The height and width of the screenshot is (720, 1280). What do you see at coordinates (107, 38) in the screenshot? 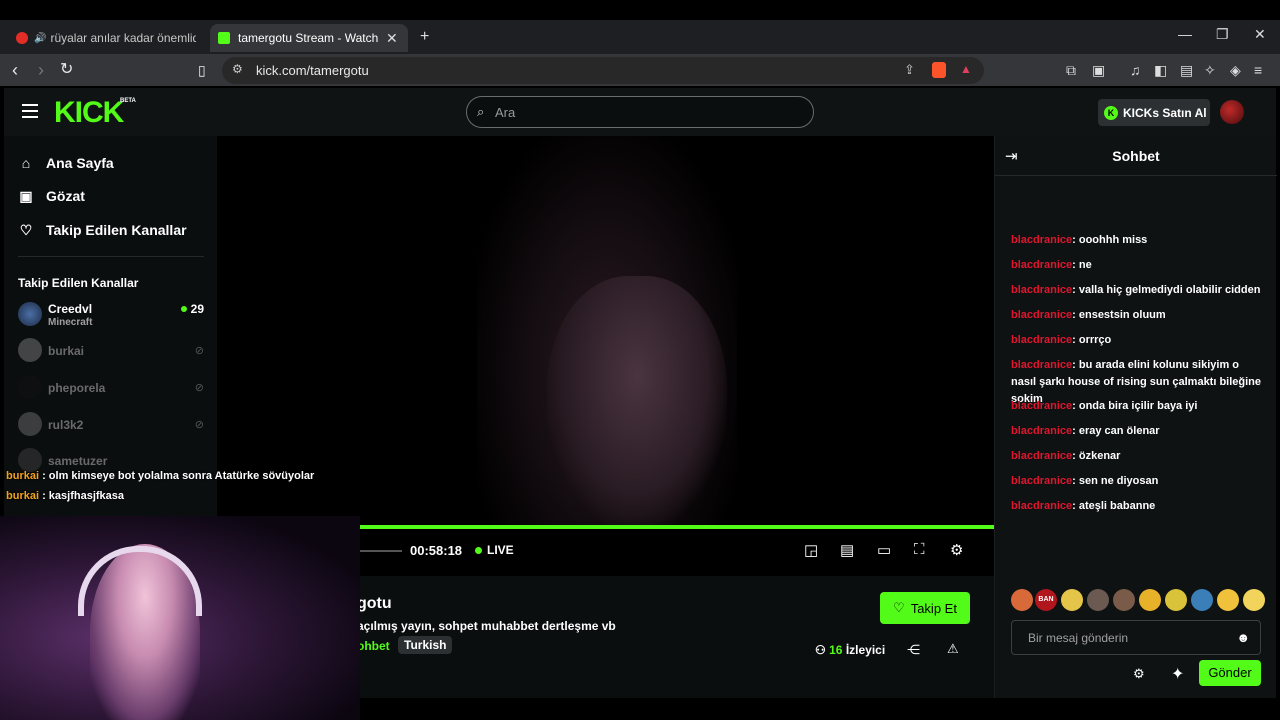
I see `tab-youtube: 🔊 rüyalar anılar kadar önemlidir | Yo` at bounding box center [107, 38].